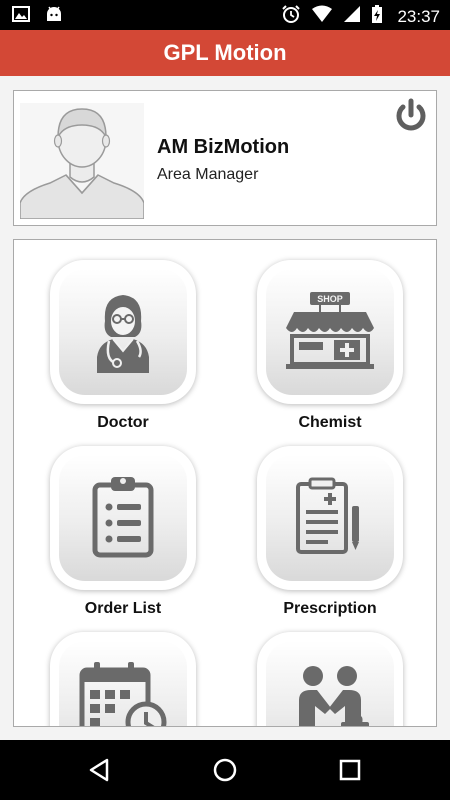 The image size is (450, 800). Describe the element at coordinates (411, 116) in the screenshot. I see `power-icon` at that location.